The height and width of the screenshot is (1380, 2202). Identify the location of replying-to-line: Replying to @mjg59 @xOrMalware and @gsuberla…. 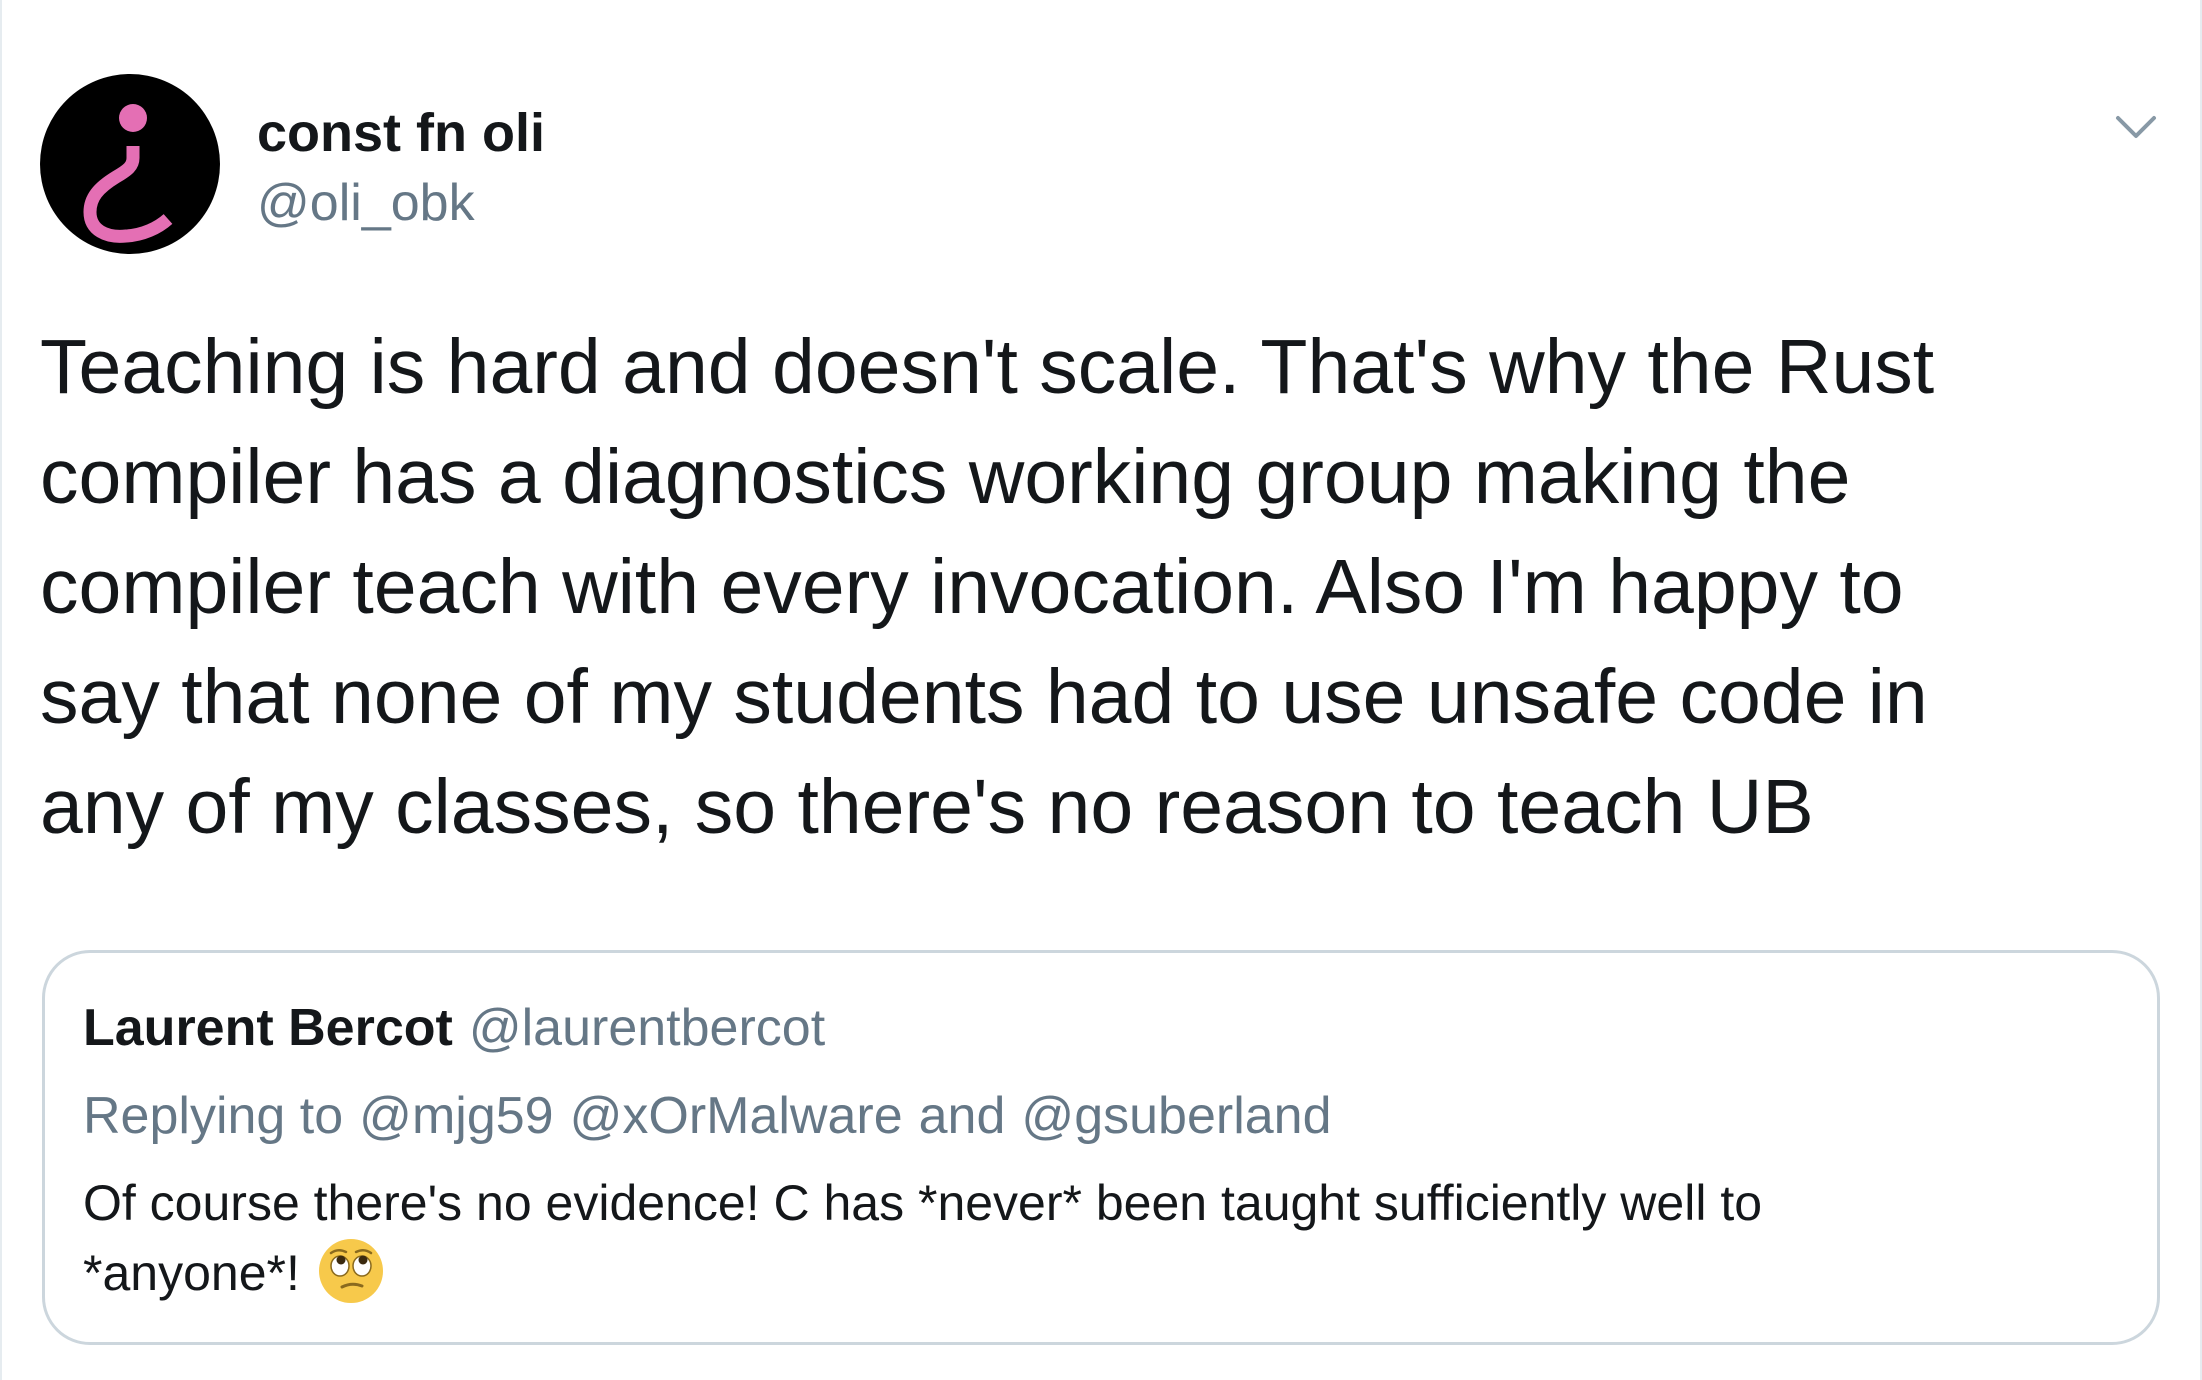
(707, 1116).